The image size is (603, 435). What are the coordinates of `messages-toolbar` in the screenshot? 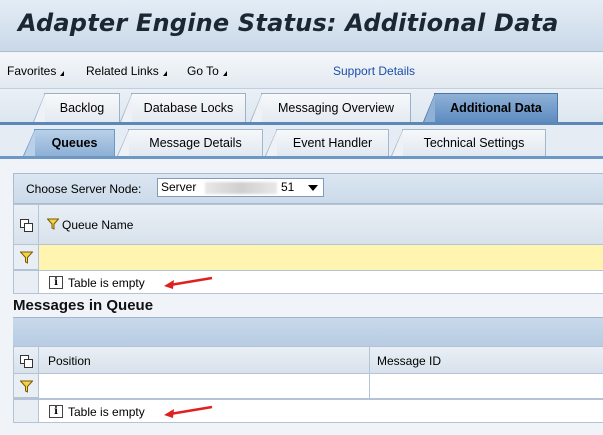 It's located at (308, 331).